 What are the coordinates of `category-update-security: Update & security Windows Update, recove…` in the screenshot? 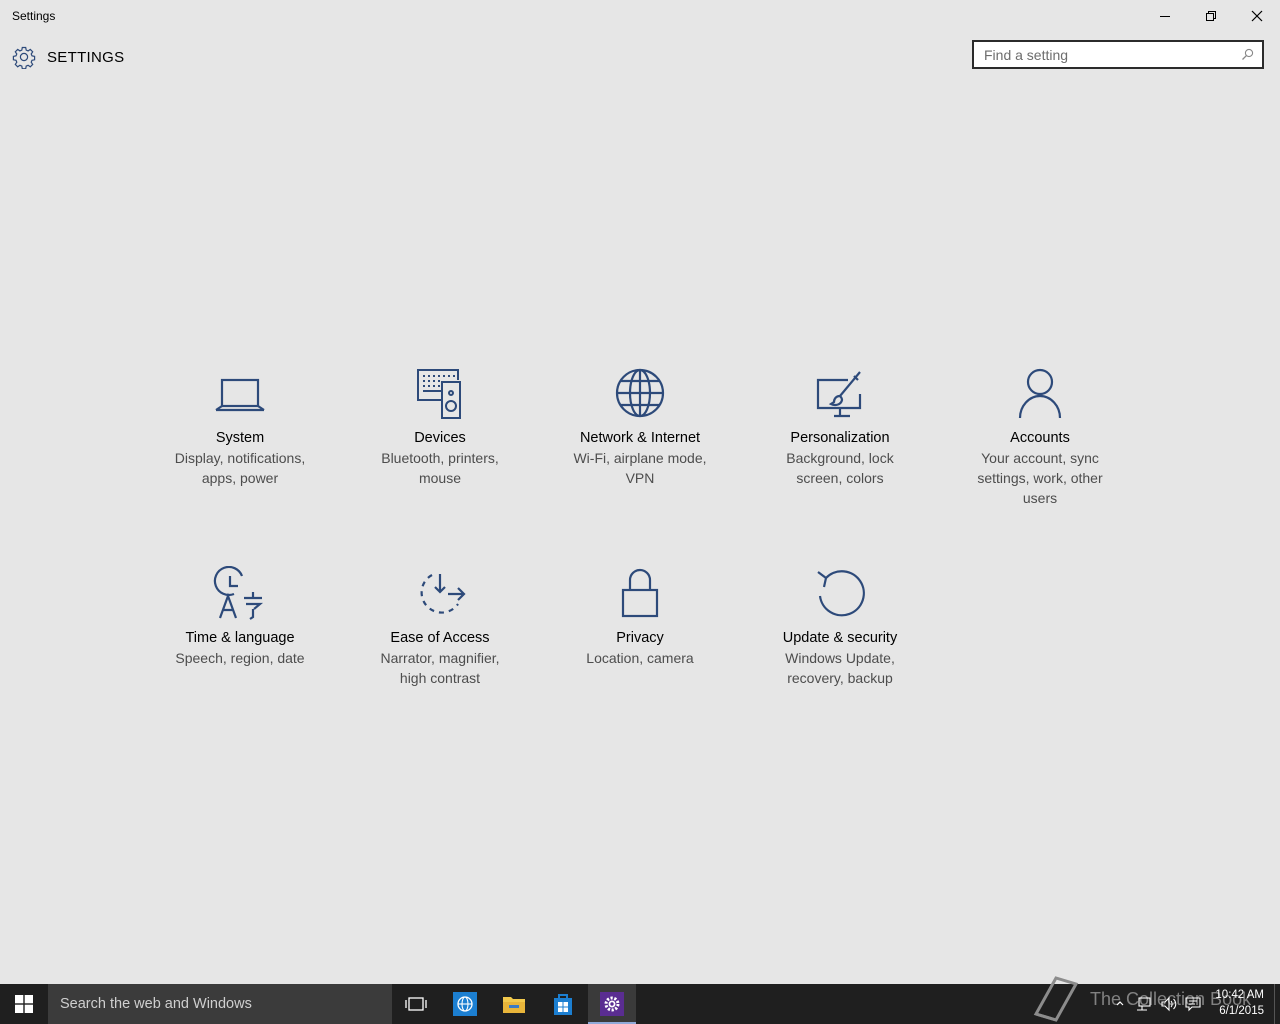 It's located at (840, 627).